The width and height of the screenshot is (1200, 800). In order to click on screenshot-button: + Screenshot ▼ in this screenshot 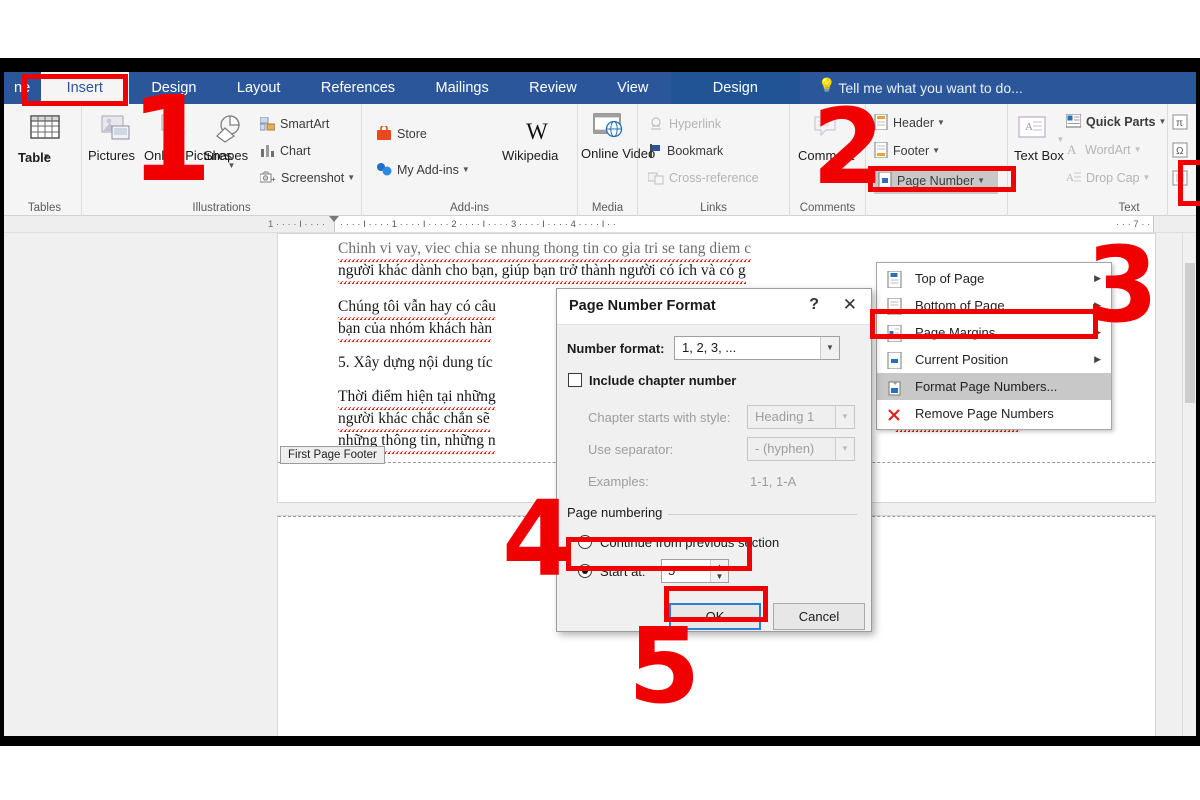, I will do `click(307, 179)`.